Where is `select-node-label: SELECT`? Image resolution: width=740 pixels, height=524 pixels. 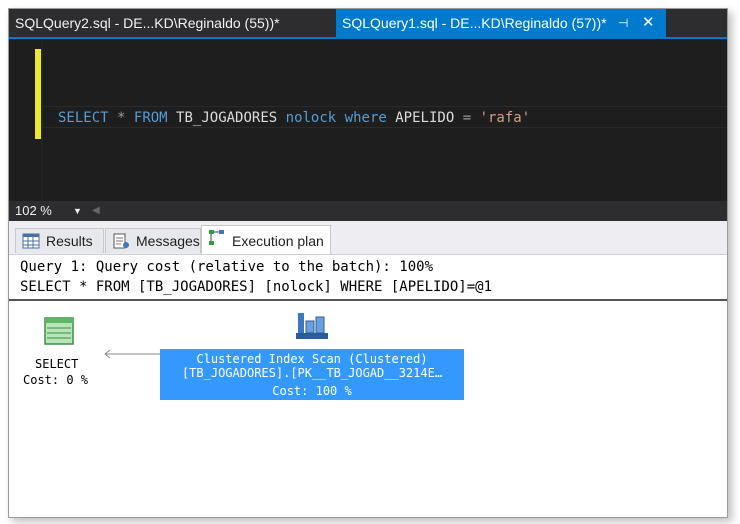 select-node-label: SELECT is located at coordinates (57, 364).